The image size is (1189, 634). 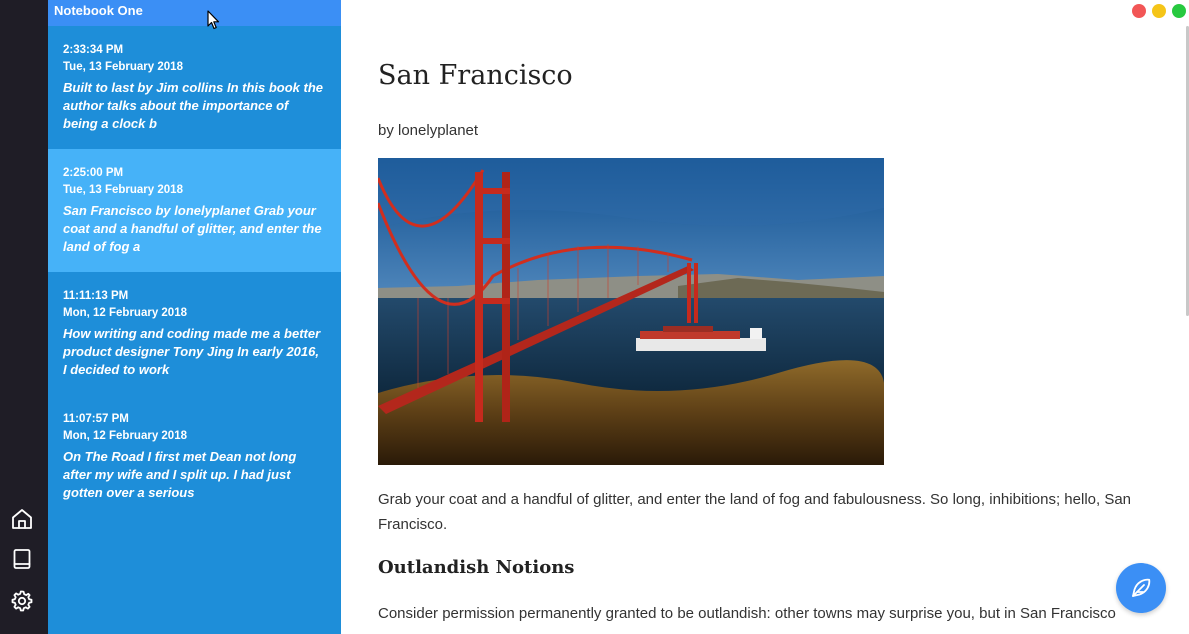 What do you see at coordinates (93, 173) in the screenshot?
I see `note-time: 2:25:00 PM` at bounding box center [93, 173].